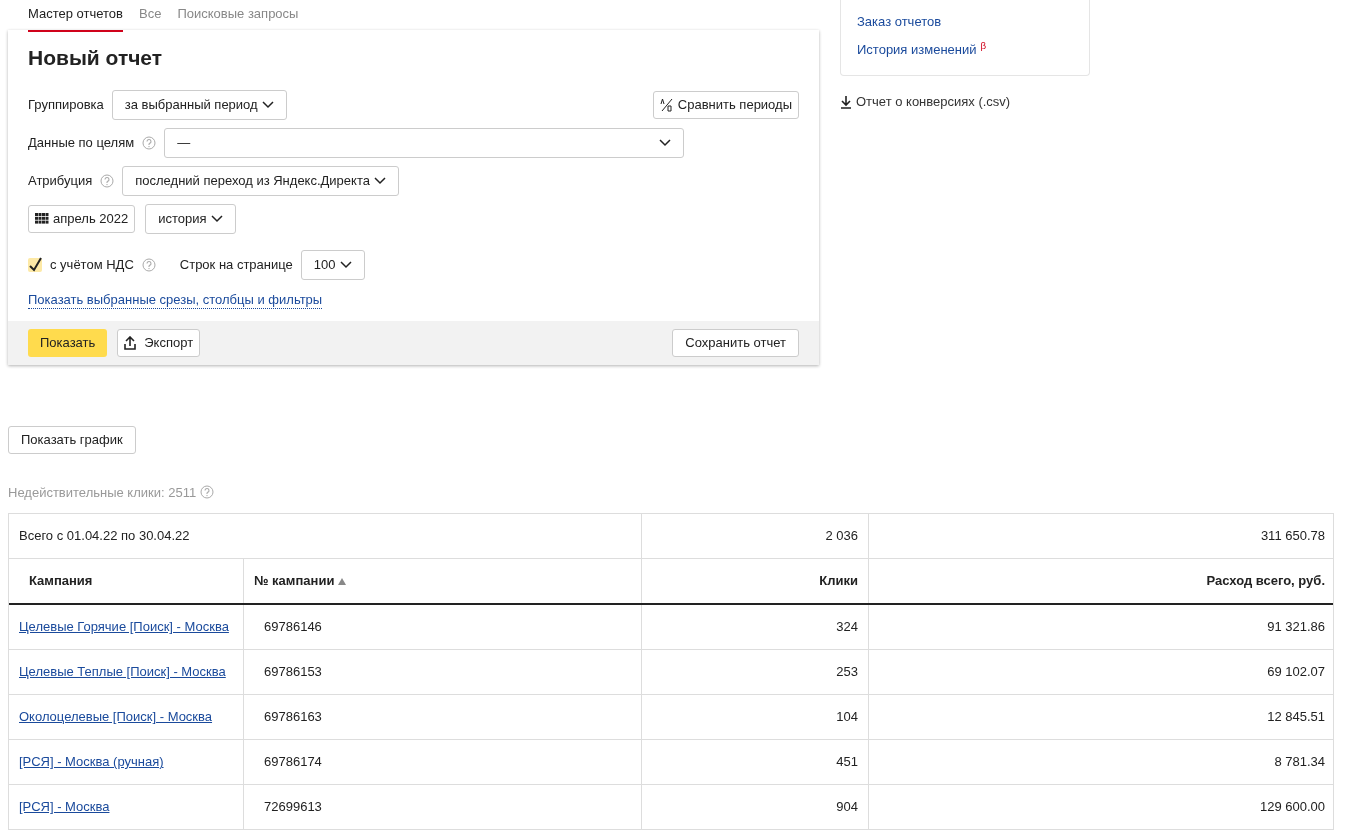  What do you see at coordinates (236, 264) in the screenshot?
I see `rows-per-page-label: Строк на странице` at bounding box center [236, 264].